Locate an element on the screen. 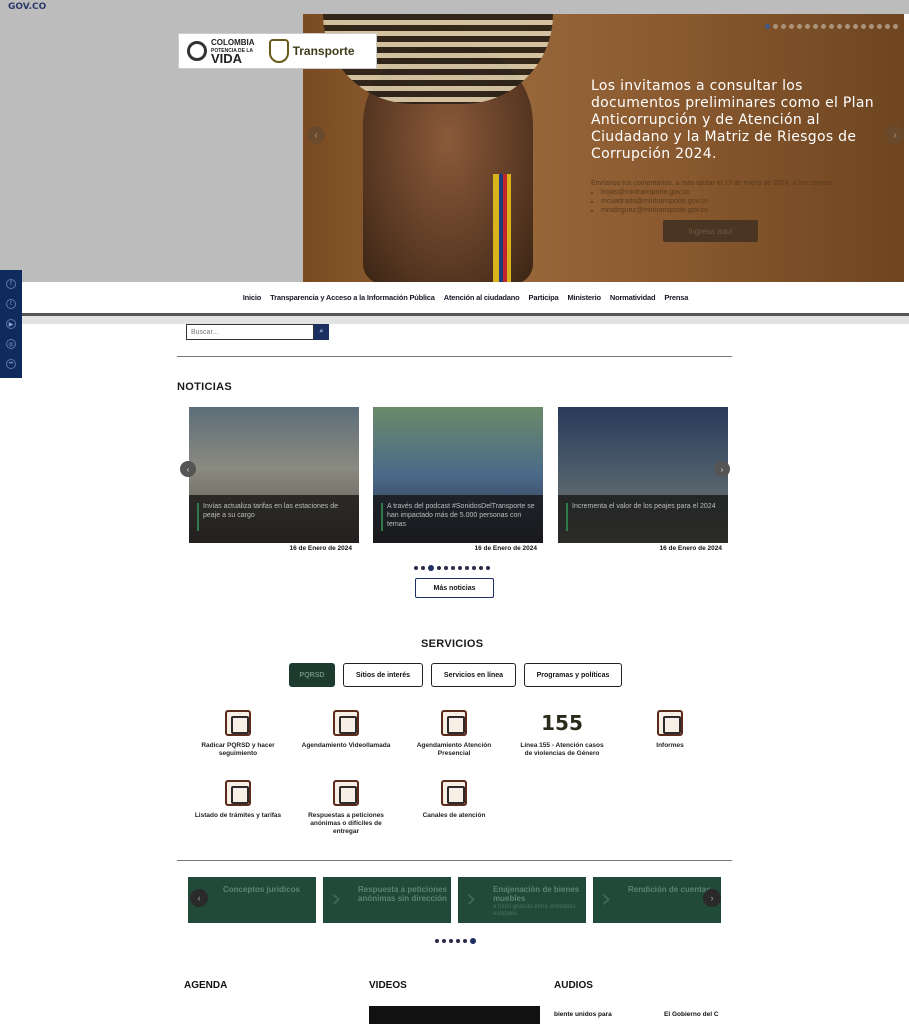 The height and width of the screenshot is (1024, 909). hero-photo-strap is located at coordinates (502, 228).